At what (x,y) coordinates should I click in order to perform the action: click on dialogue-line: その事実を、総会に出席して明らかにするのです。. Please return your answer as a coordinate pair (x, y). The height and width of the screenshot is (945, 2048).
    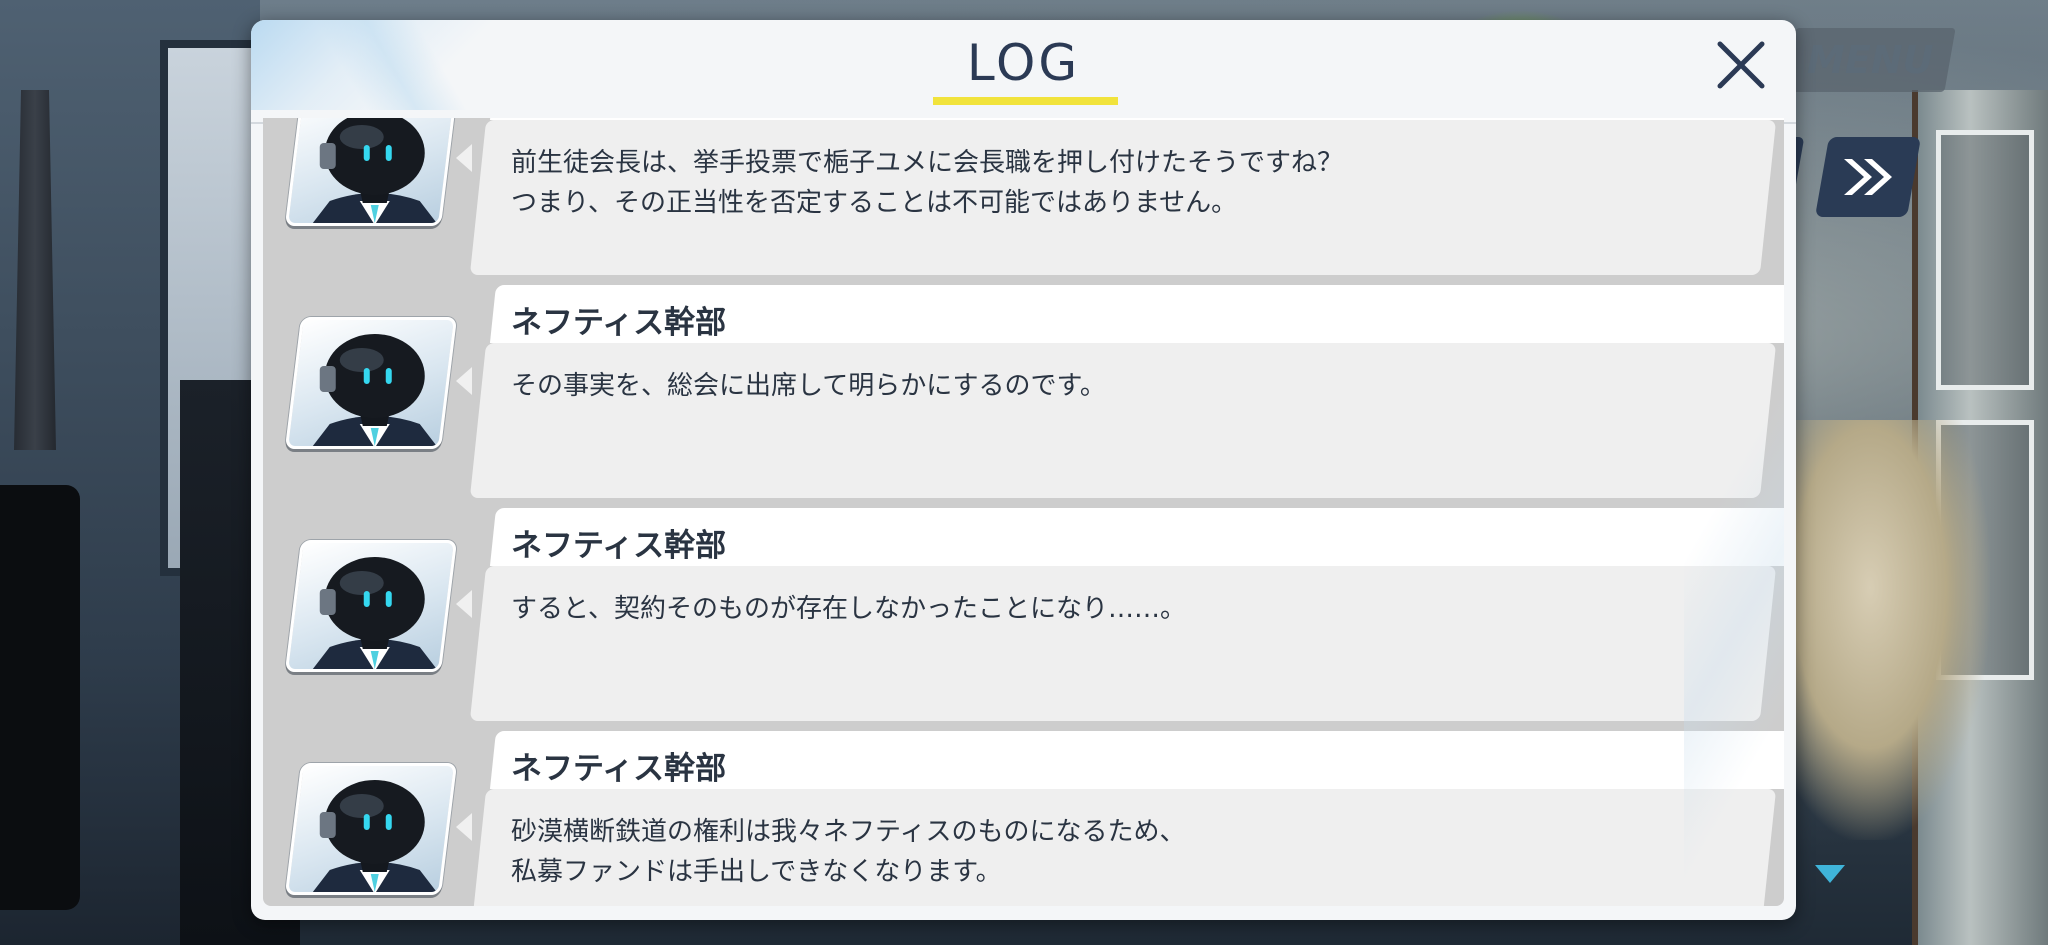
    Looking at the image, I should click on (808, 386).